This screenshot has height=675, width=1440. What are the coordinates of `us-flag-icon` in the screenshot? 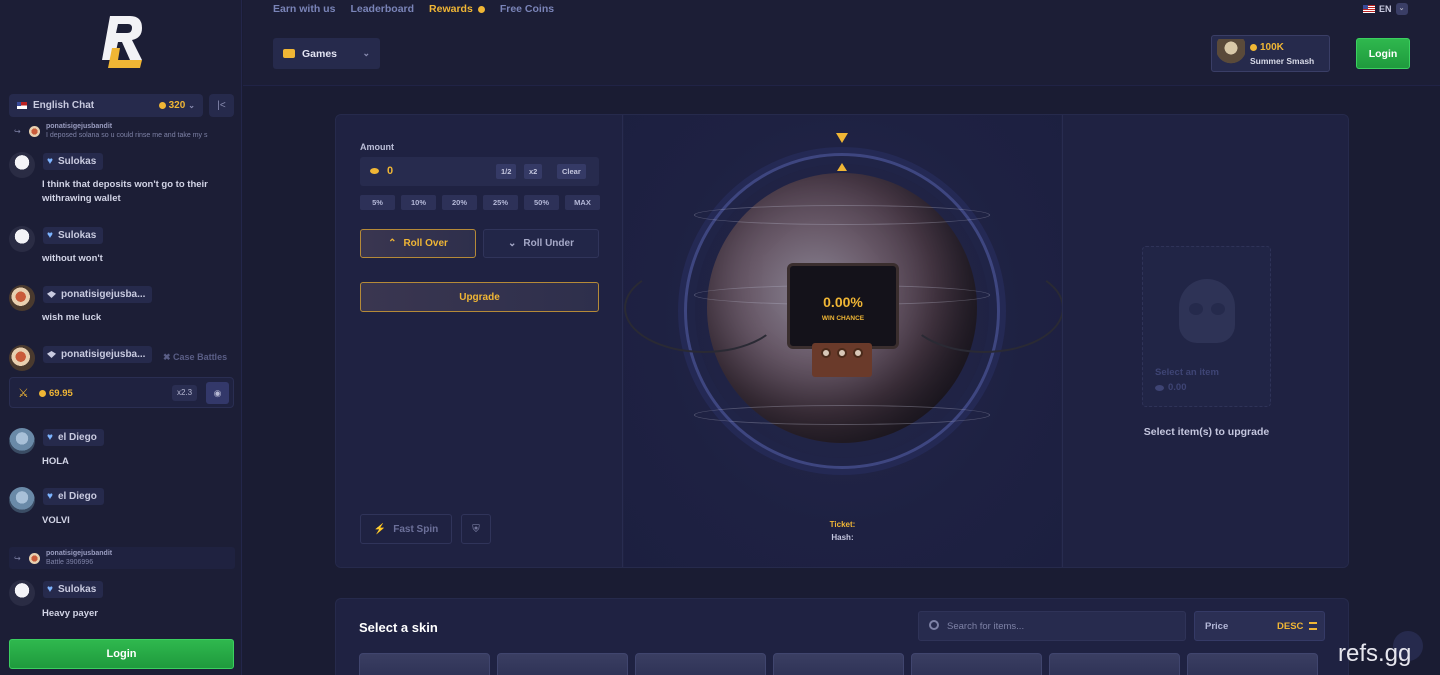 It's located at (22, 105).